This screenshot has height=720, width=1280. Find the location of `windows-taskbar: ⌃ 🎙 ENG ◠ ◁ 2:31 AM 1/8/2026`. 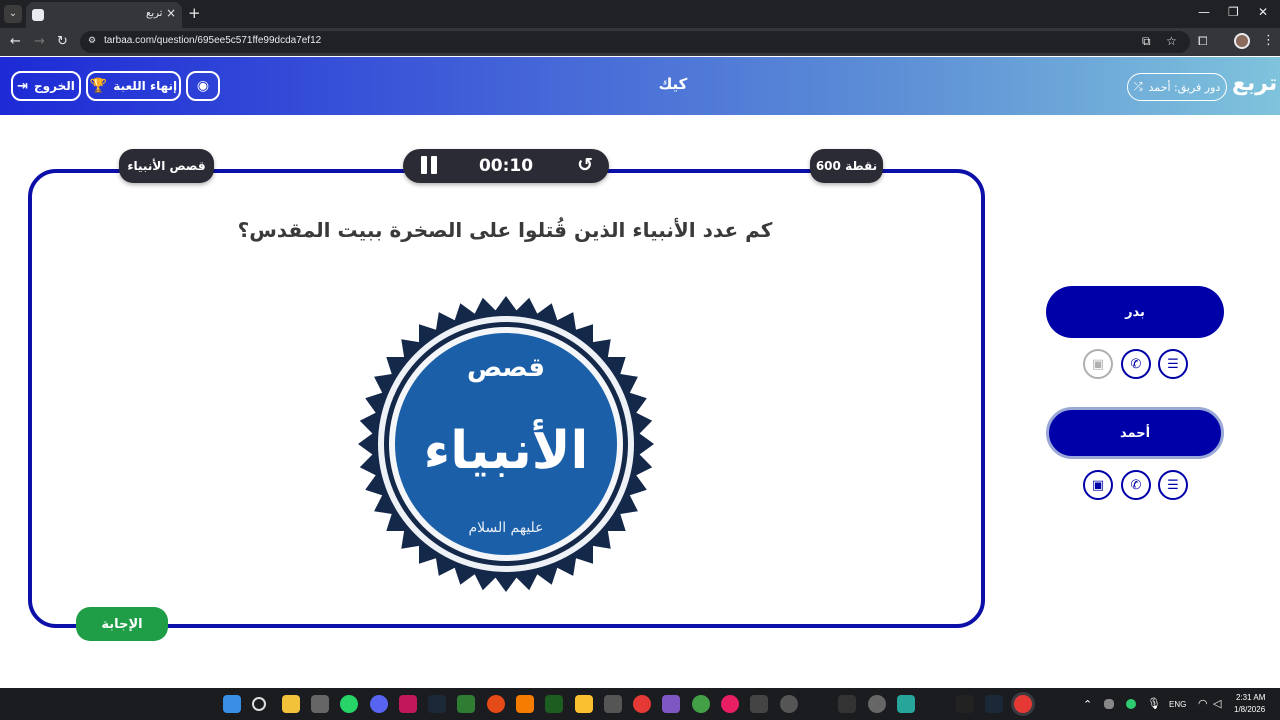

windows-taskbar: ⌃ 🎙 ENG ◠ ◁ 2:31 AM 1/8/2026 is located at coordinates (640, 704).